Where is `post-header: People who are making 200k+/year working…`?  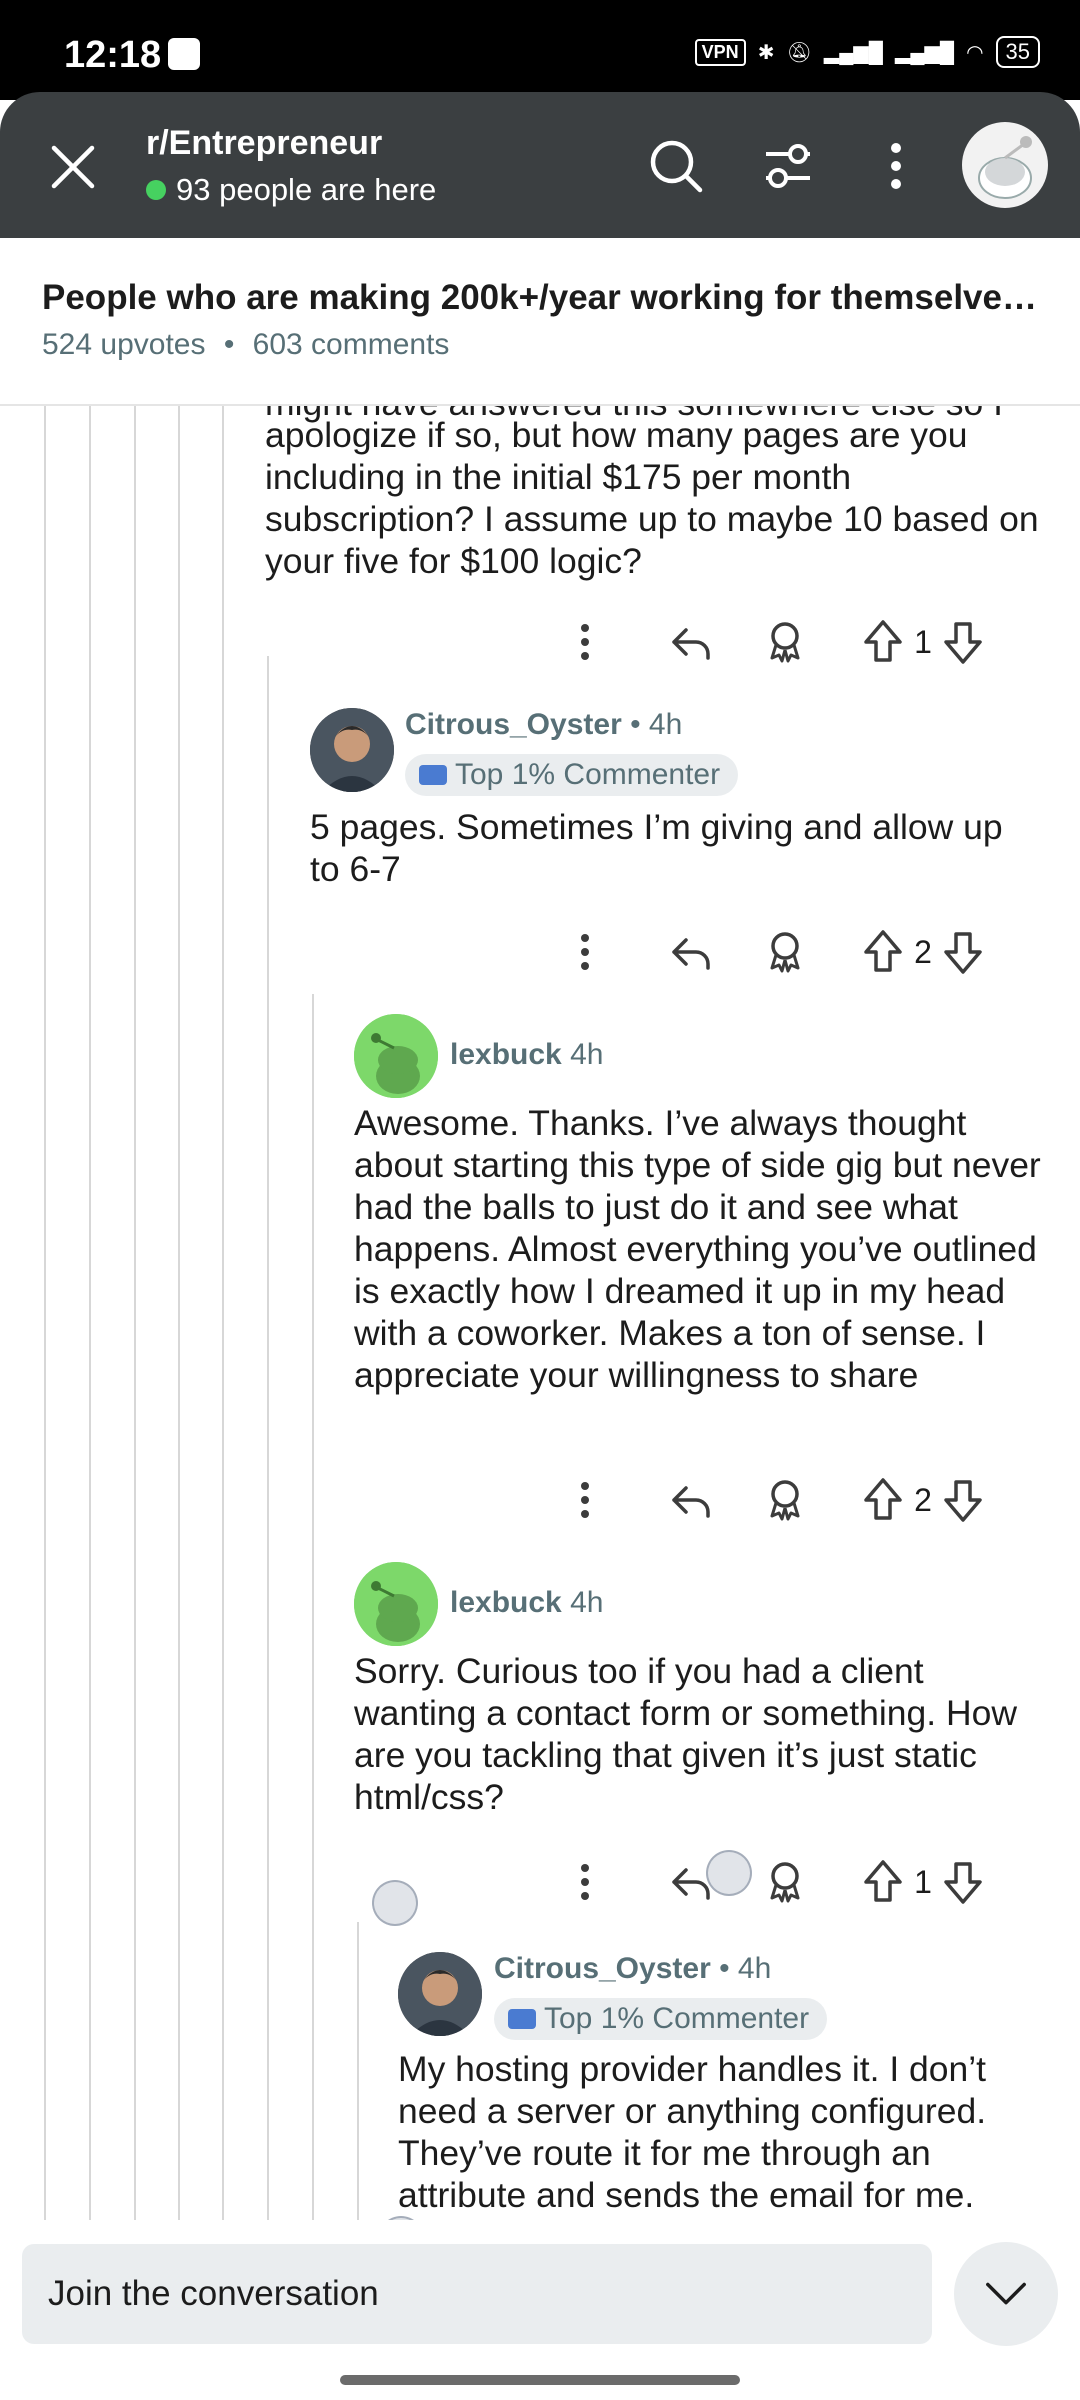 post-header: People who are making 200k+/year working… is located at coordinates (540, 322).